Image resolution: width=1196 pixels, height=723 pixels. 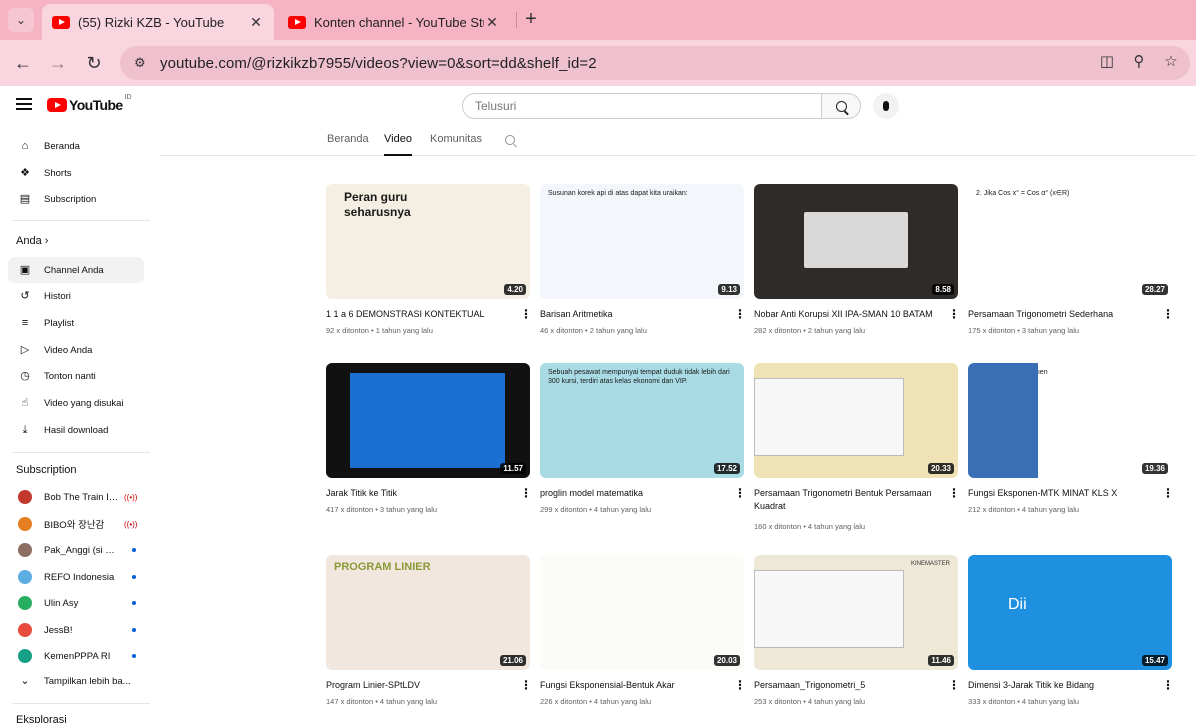 I want to click on video-thumbnail: 11.57, so click(x=428, y=420).